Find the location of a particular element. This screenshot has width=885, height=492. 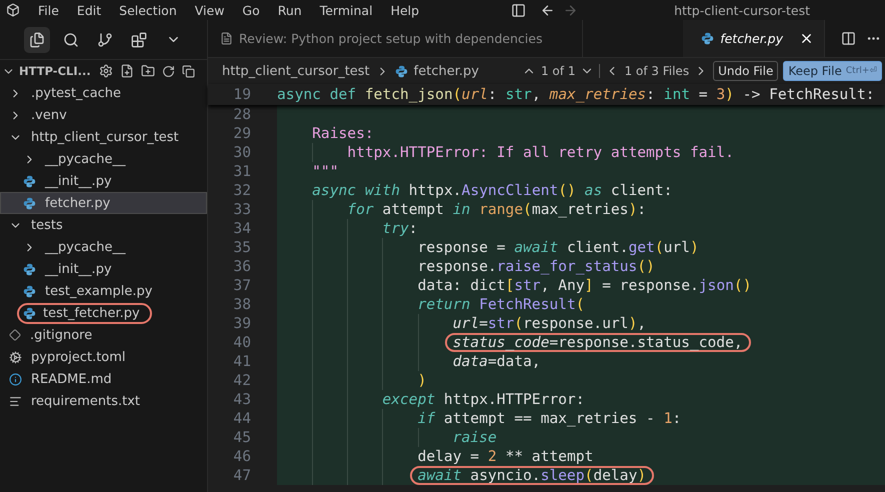

document-icon is located at coordinates (226, 38).